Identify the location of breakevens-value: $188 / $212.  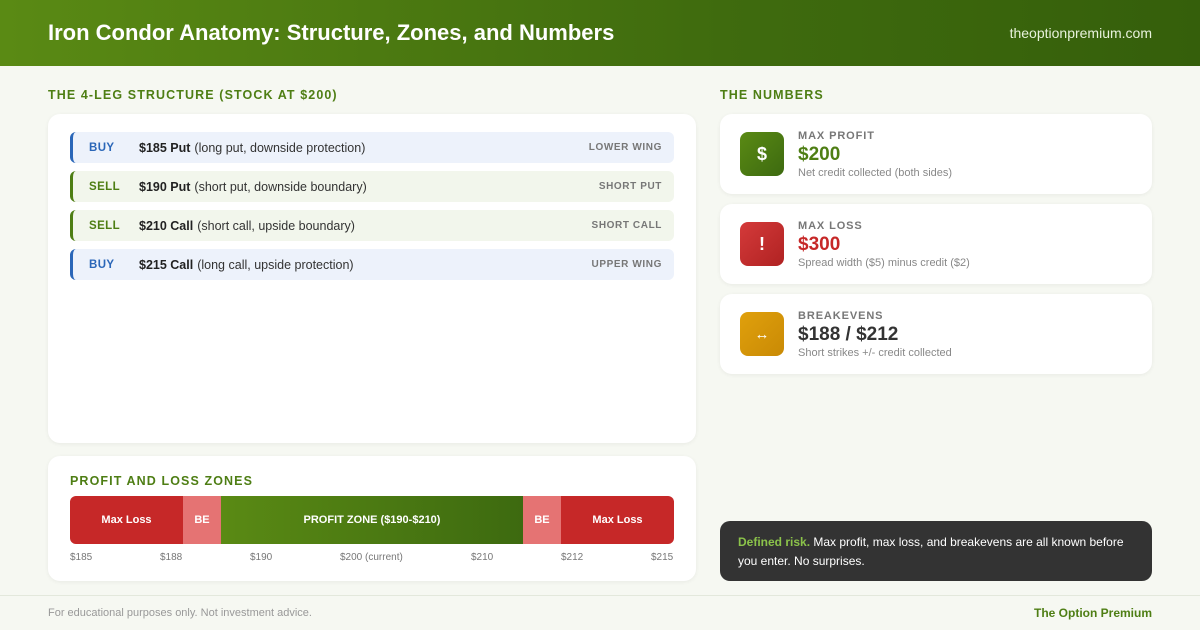
(848, 334).